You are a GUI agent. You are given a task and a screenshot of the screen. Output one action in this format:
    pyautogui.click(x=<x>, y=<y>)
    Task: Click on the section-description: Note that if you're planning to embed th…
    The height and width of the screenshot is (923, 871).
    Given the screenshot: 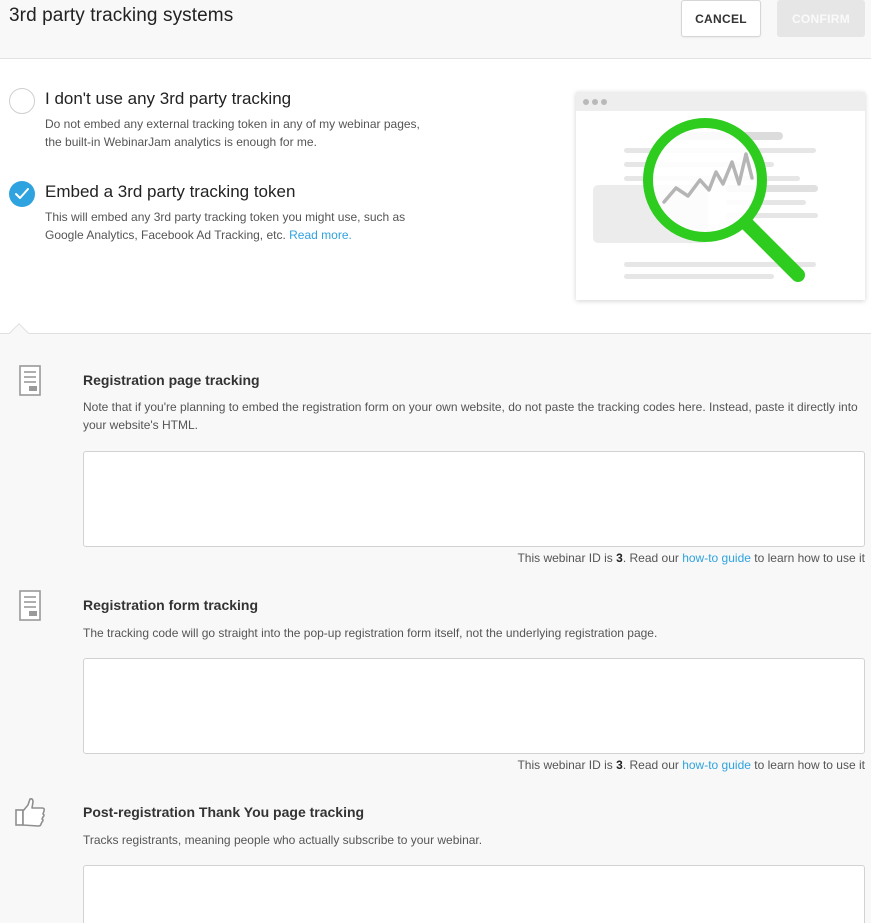 What is the action you would take?
    pyautogui.click(x=470, y=416)
    